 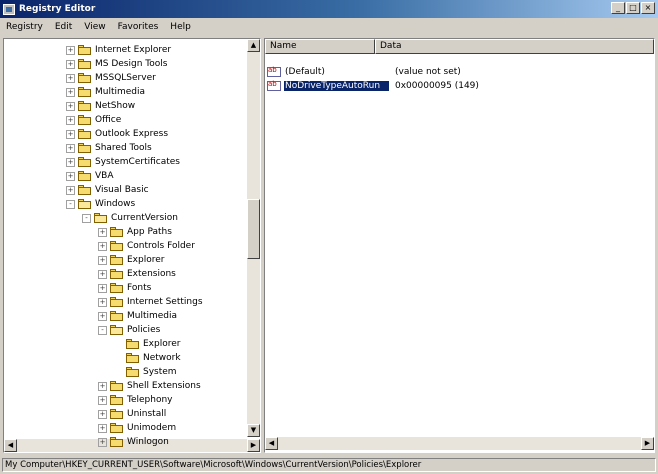 I want to click on tree-item-label: Visual Basic, so click(x=122, y=190).